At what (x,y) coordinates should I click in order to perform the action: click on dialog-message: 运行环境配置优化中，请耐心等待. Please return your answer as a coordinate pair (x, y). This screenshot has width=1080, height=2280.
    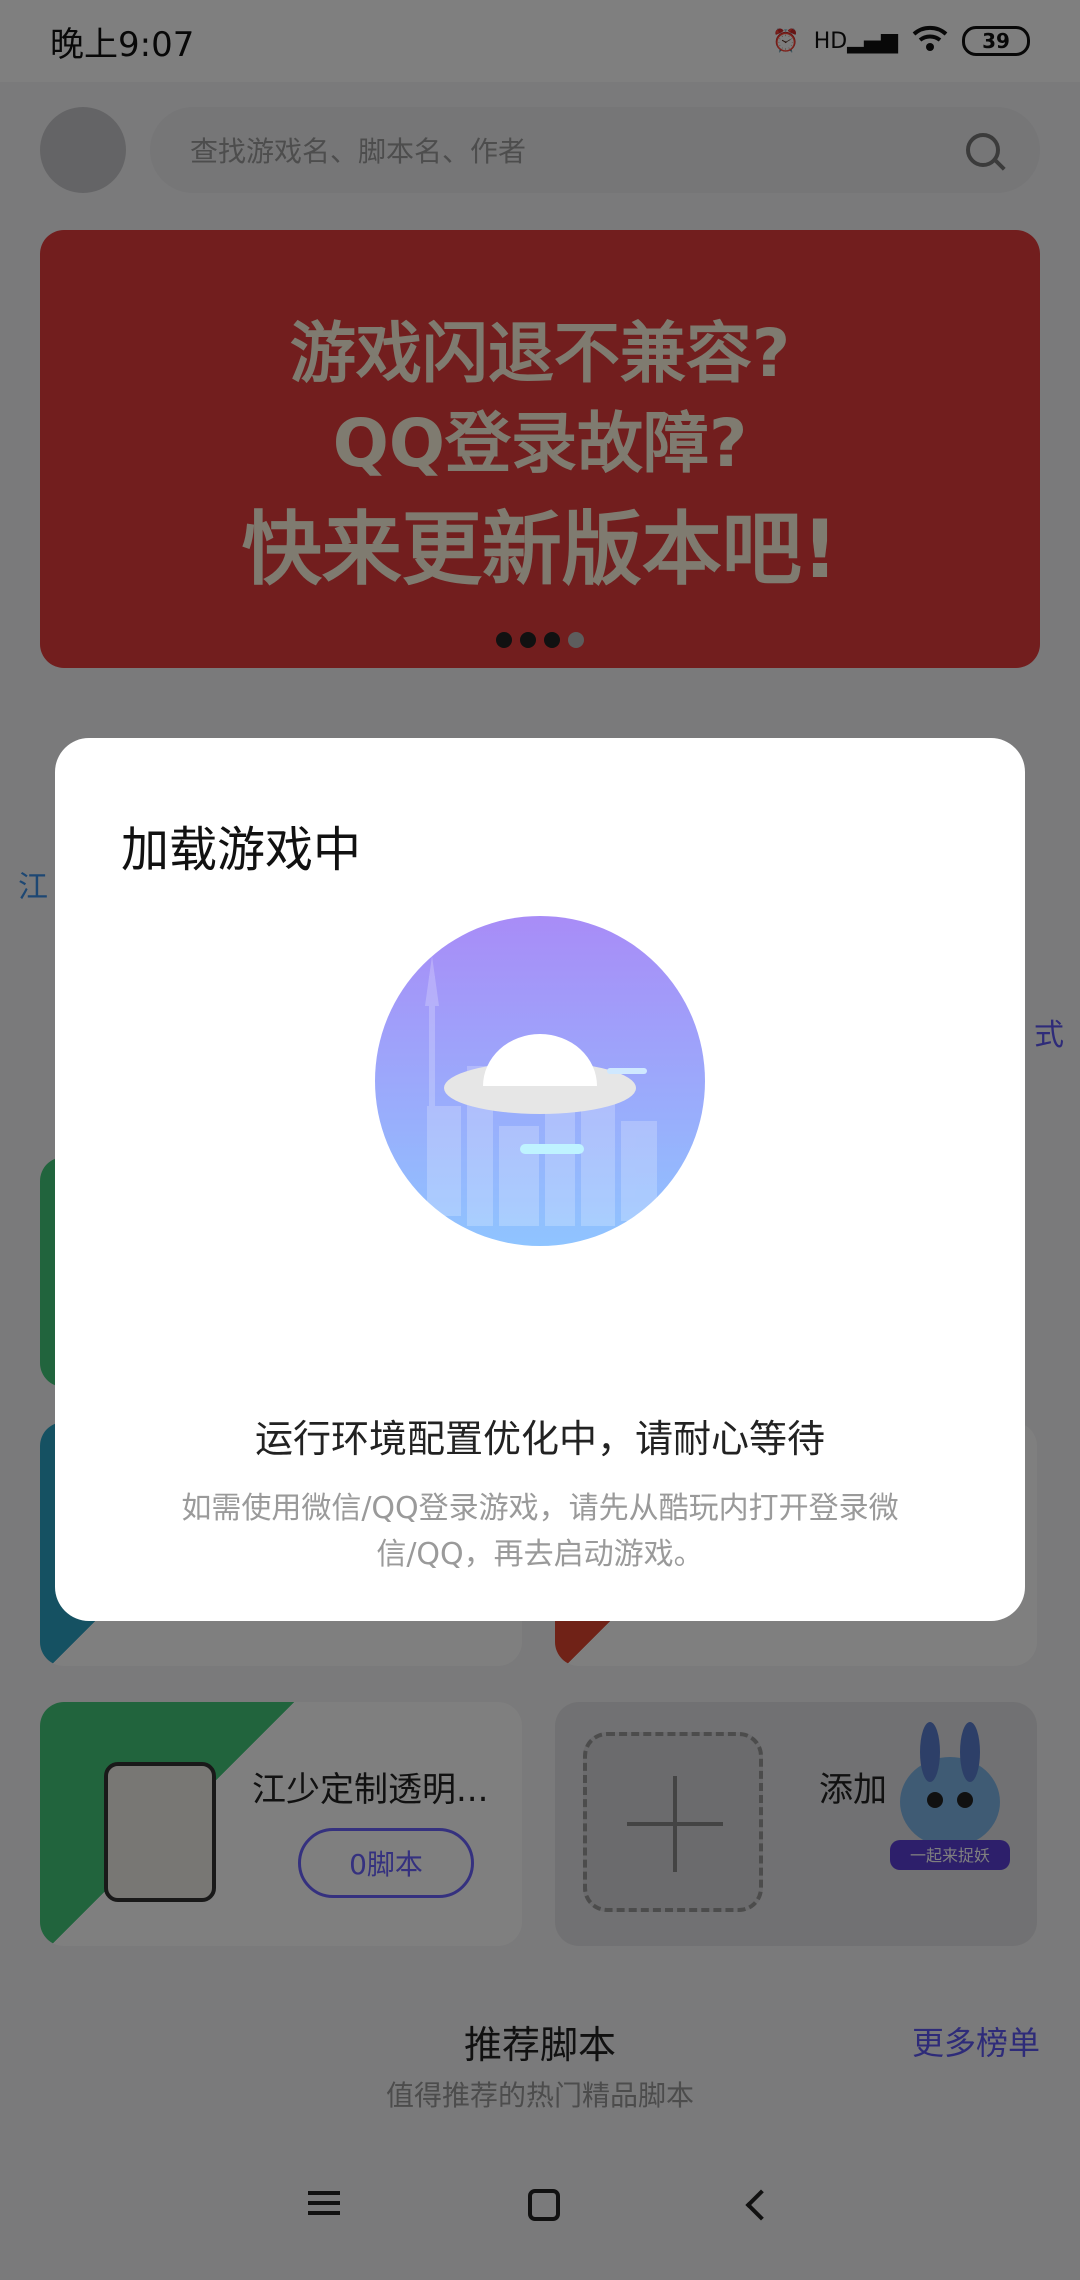
    Looking at the image, I should click on (539, 1439).